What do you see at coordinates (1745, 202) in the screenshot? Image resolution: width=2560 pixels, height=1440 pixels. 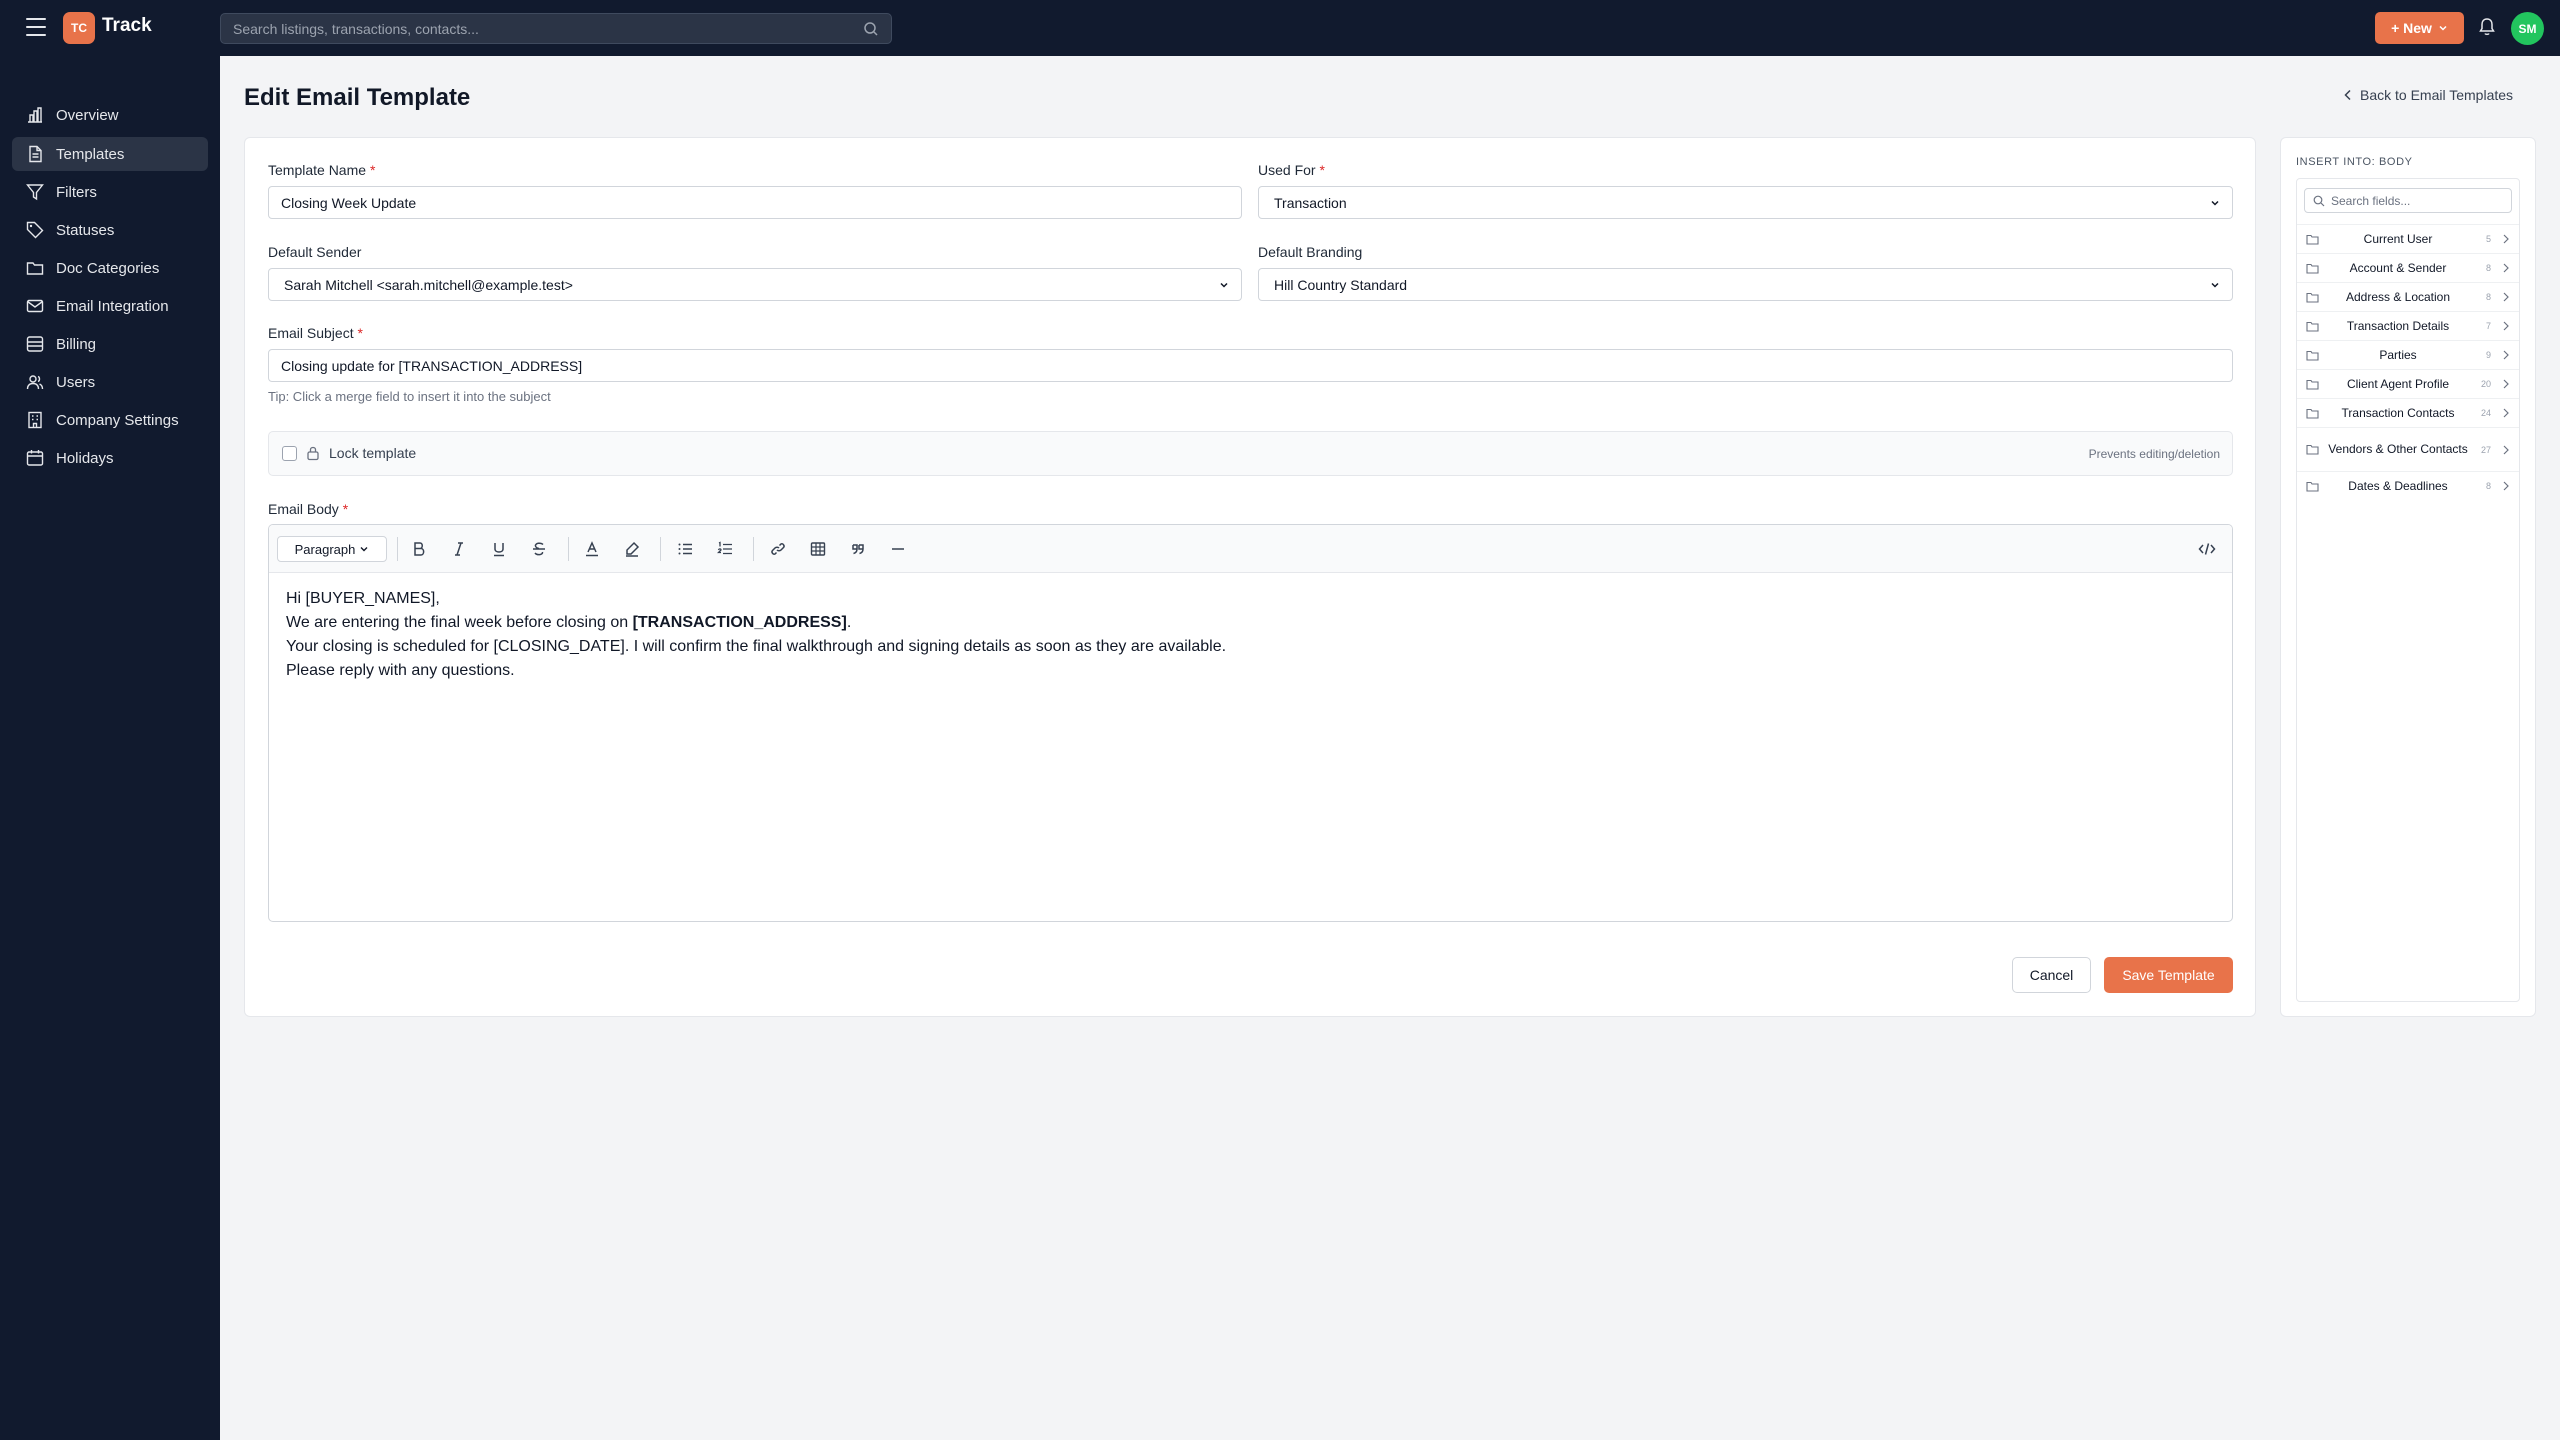 I see `used-for-select: Transaction` at bounding box center [1745, 202].